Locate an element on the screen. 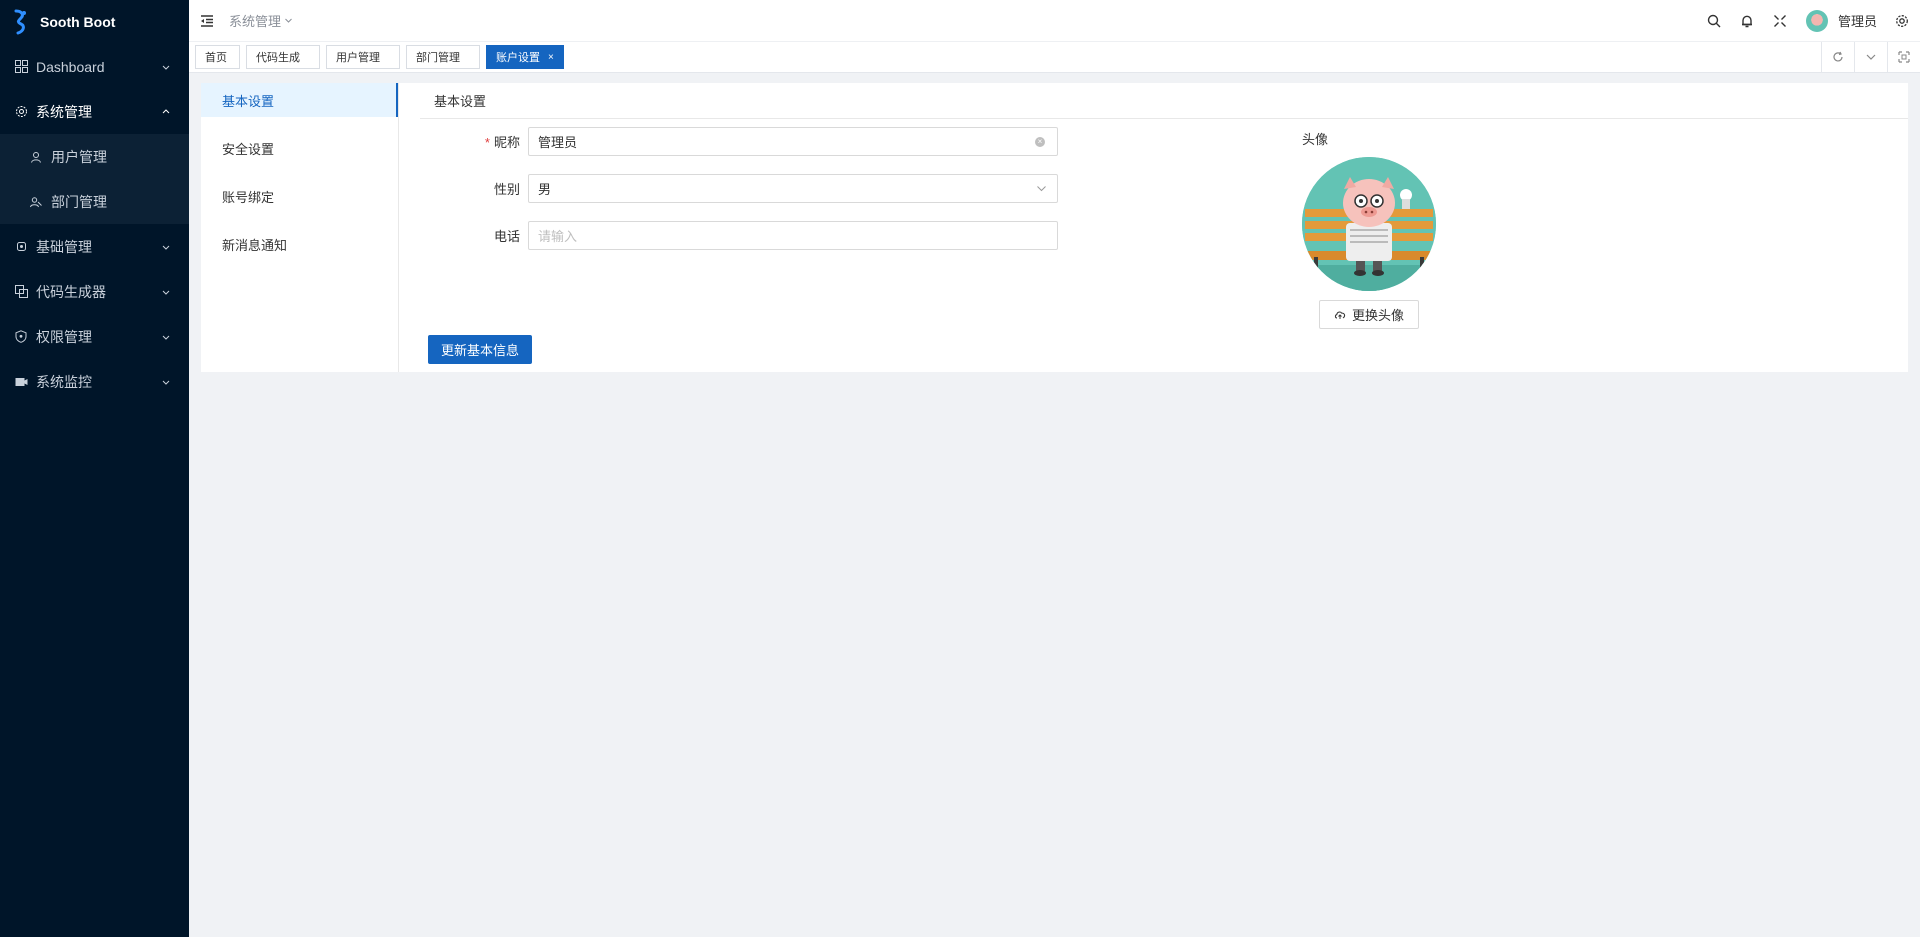 This screenshot has width=1920, height=937. avatar is located at coordinates (1816, 20).